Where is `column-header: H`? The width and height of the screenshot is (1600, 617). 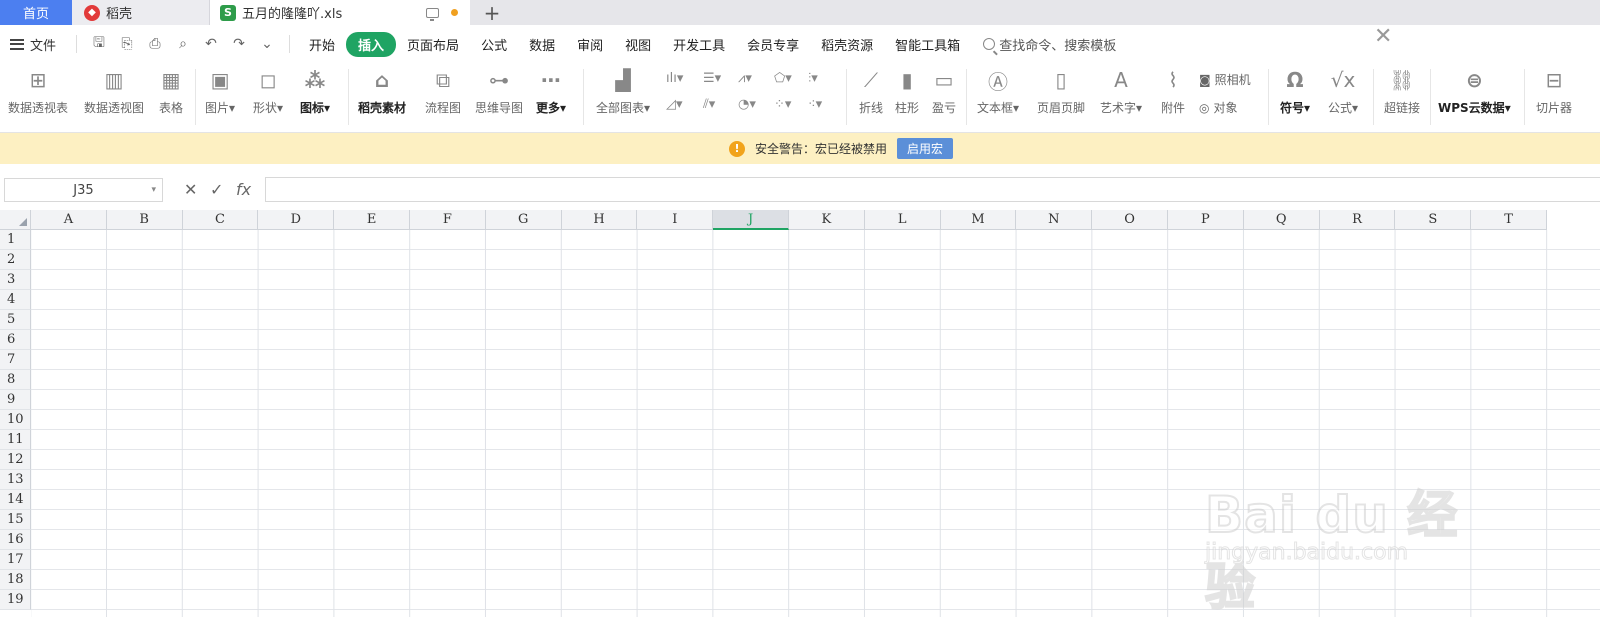
column-header: H is located at coordinates (599, 220).